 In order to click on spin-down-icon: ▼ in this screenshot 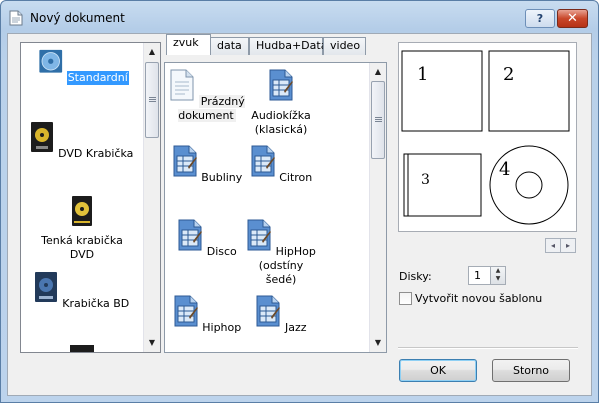, I will do `click(498, 279)`.